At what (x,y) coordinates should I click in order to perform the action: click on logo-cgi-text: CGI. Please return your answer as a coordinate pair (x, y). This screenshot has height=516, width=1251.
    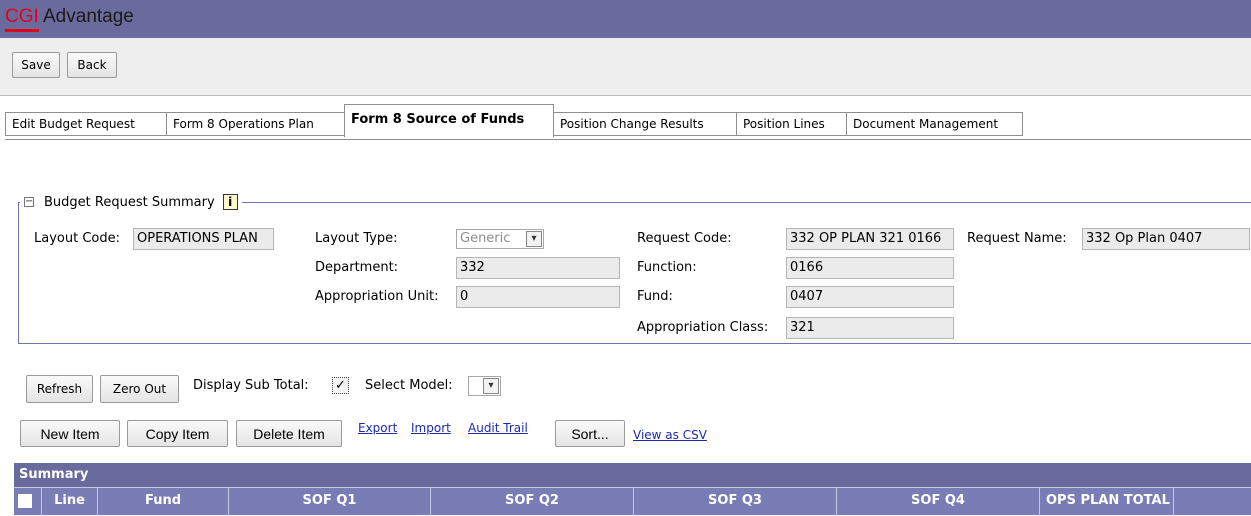
    Looking at the image, I should click on (22, 18).